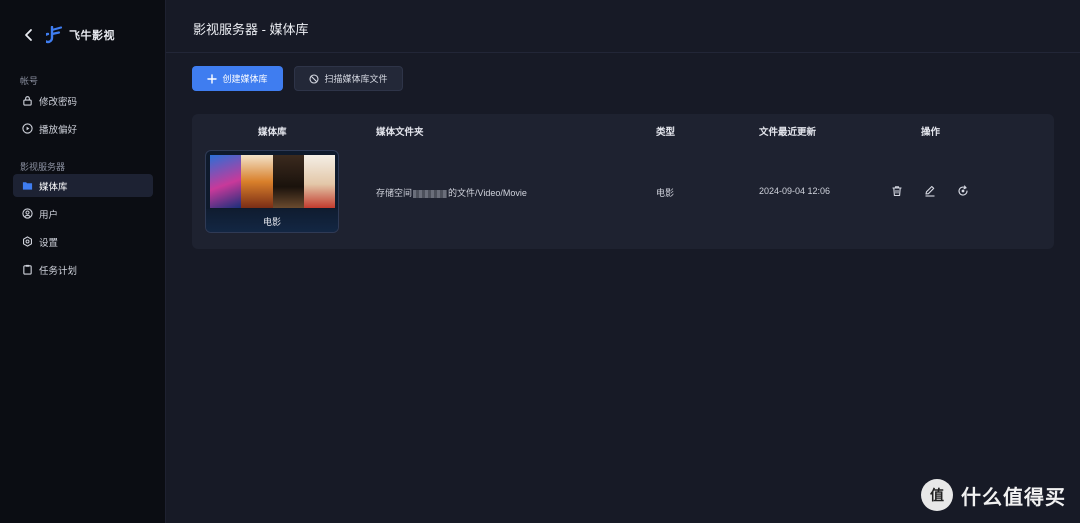 This screenshot has height=523, width=1080. What do you see at coordinates (83, 269) in the screenshot?
I see `sidebar-item-task-schedule: 任务计划` at bounding box center [83, 269].